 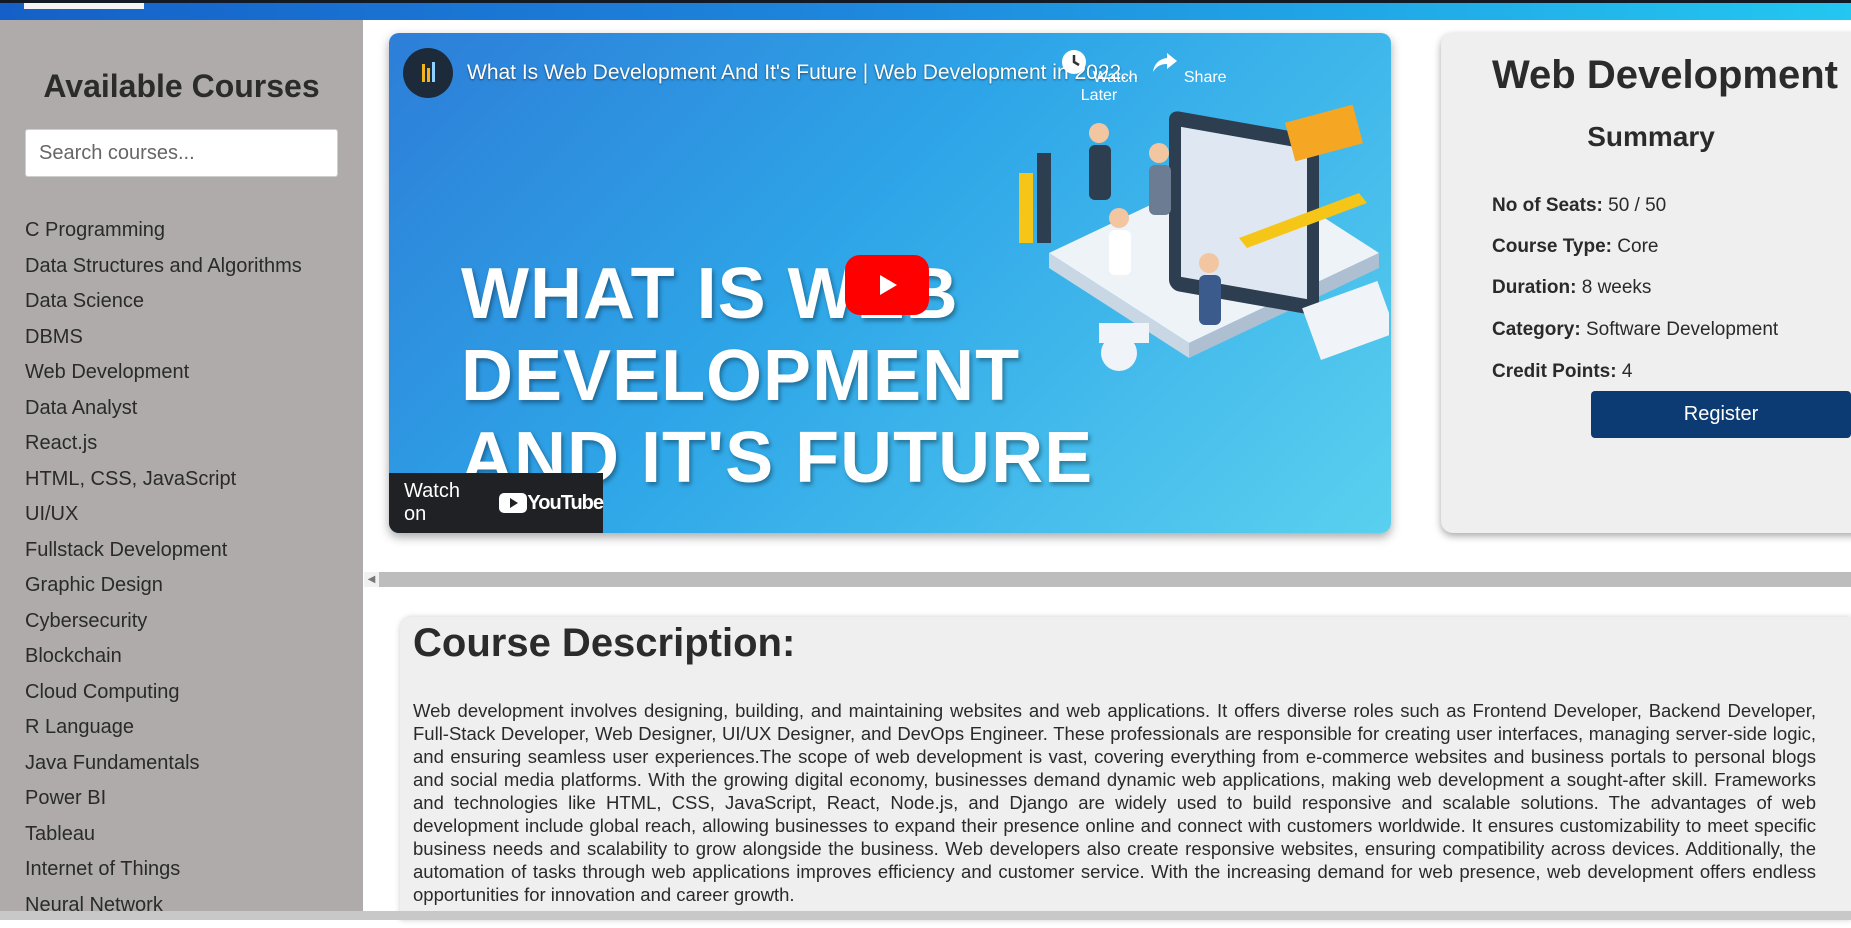 I want to click on credit-points-row: Credit Points: 4, so click(x=1562, y=372).